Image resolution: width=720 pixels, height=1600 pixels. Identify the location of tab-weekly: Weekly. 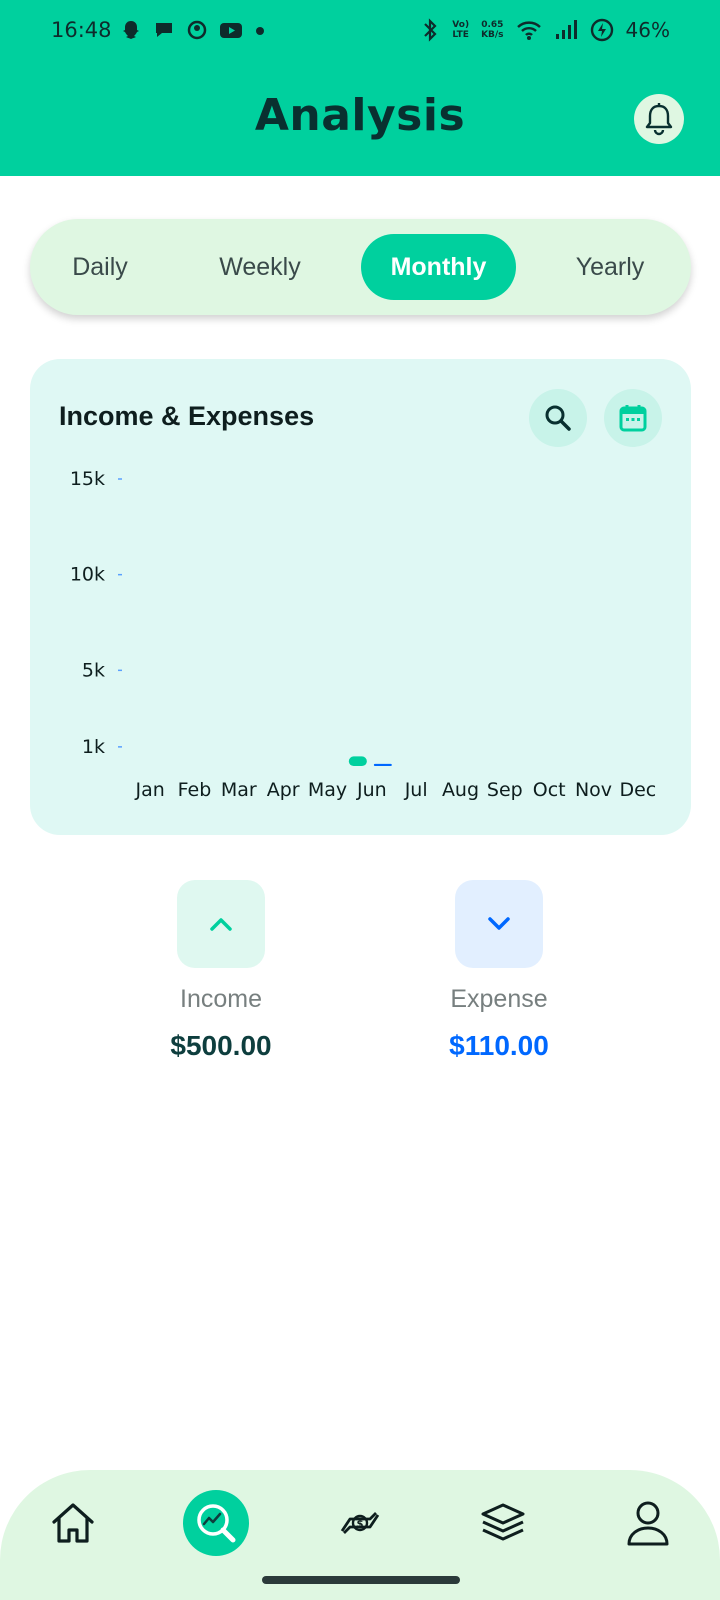
(260, 267).